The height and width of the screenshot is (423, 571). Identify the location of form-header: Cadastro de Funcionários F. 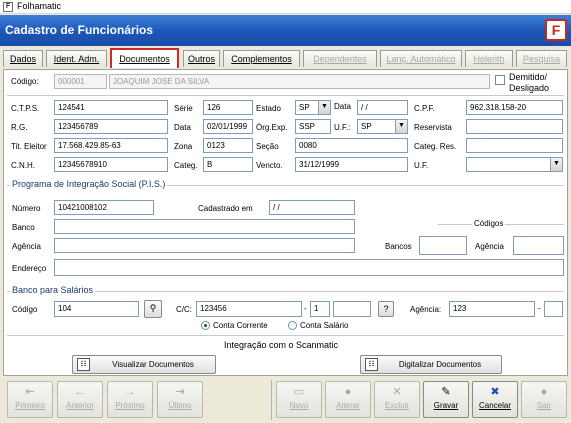
(285, 30).